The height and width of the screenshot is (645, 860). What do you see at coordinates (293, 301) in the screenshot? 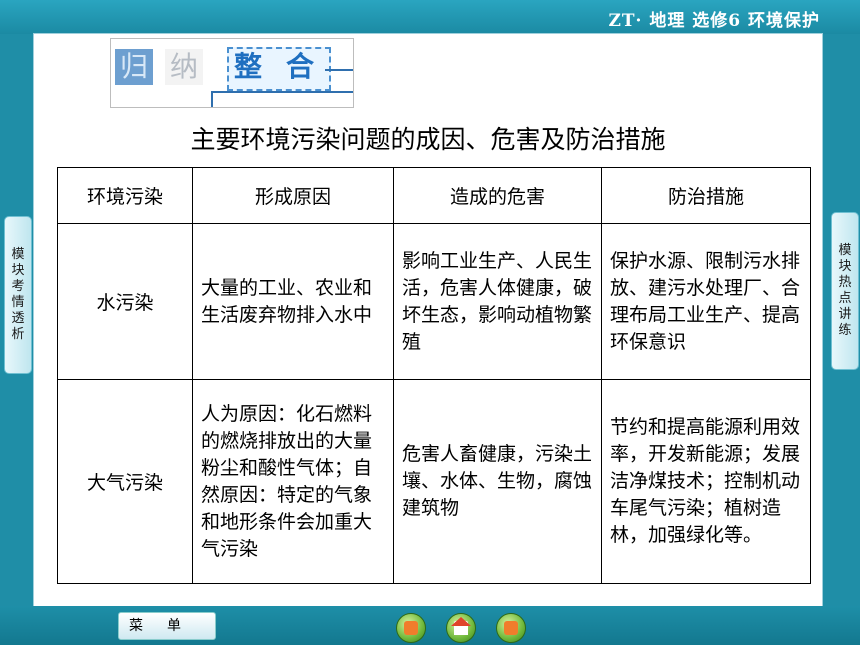
I see `cause-cell: 大量的工业、农业和生活废弃物排入水中` at bounding box center [293, 301].